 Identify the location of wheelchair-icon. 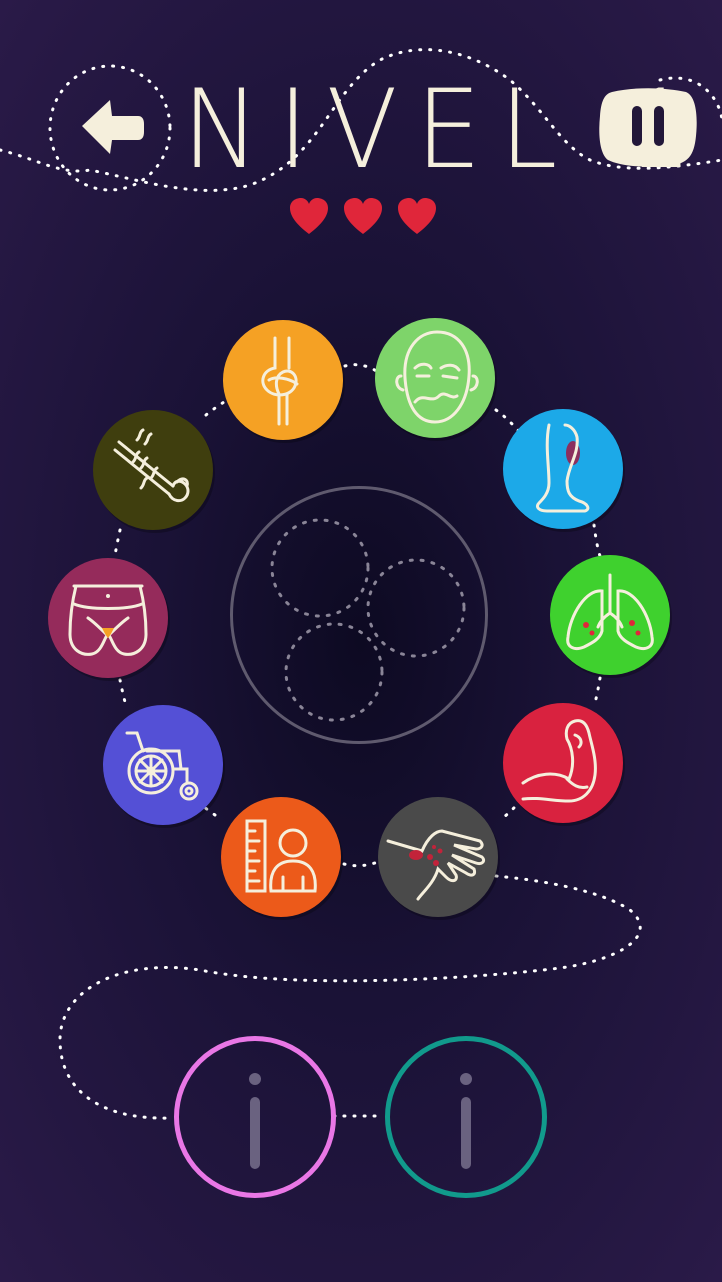
(162, 766).